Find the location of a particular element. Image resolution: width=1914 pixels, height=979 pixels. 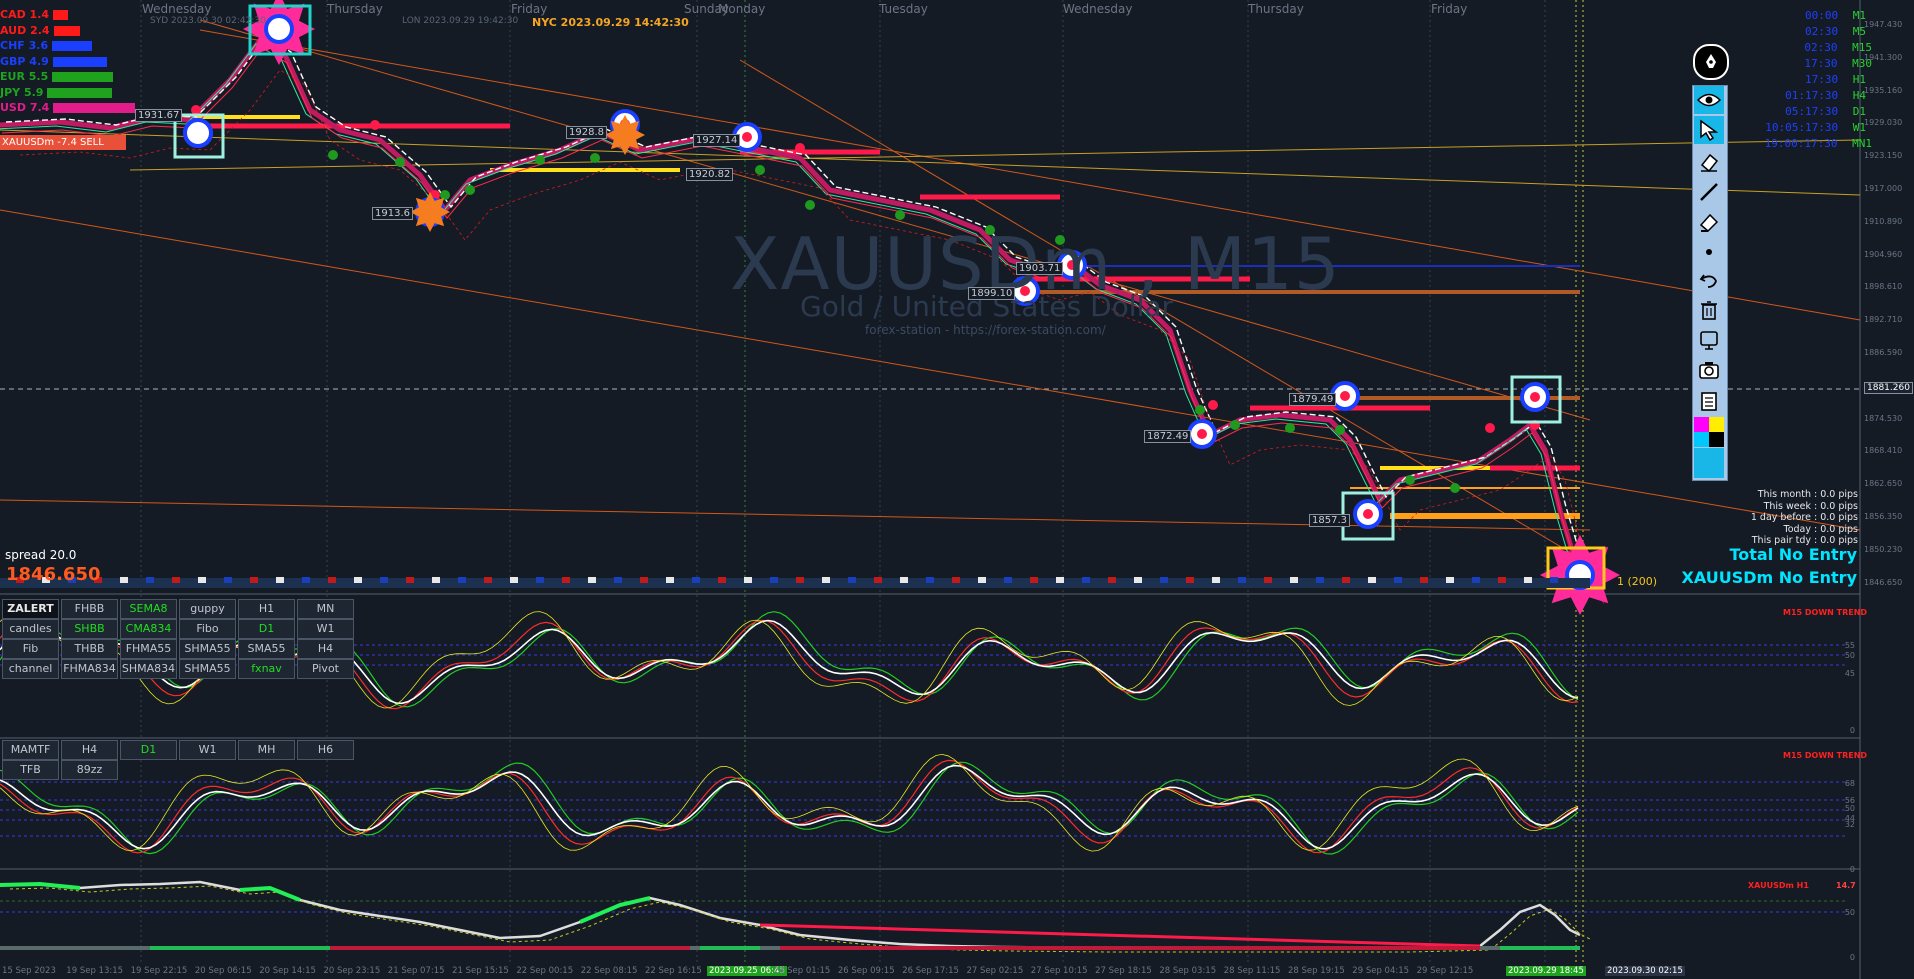

oscillator-line is located at coordinates (789, 662).